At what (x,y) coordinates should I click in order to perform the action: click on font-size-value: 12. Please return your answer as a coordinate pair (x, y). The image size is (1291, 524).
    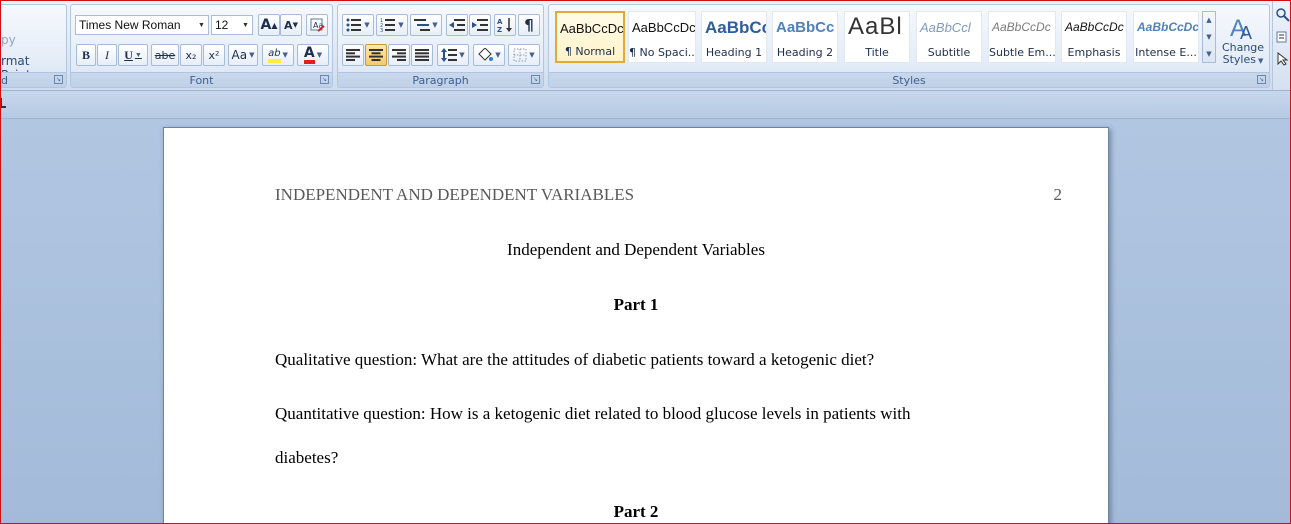
    Looking at the image, I should click on (222, 25).